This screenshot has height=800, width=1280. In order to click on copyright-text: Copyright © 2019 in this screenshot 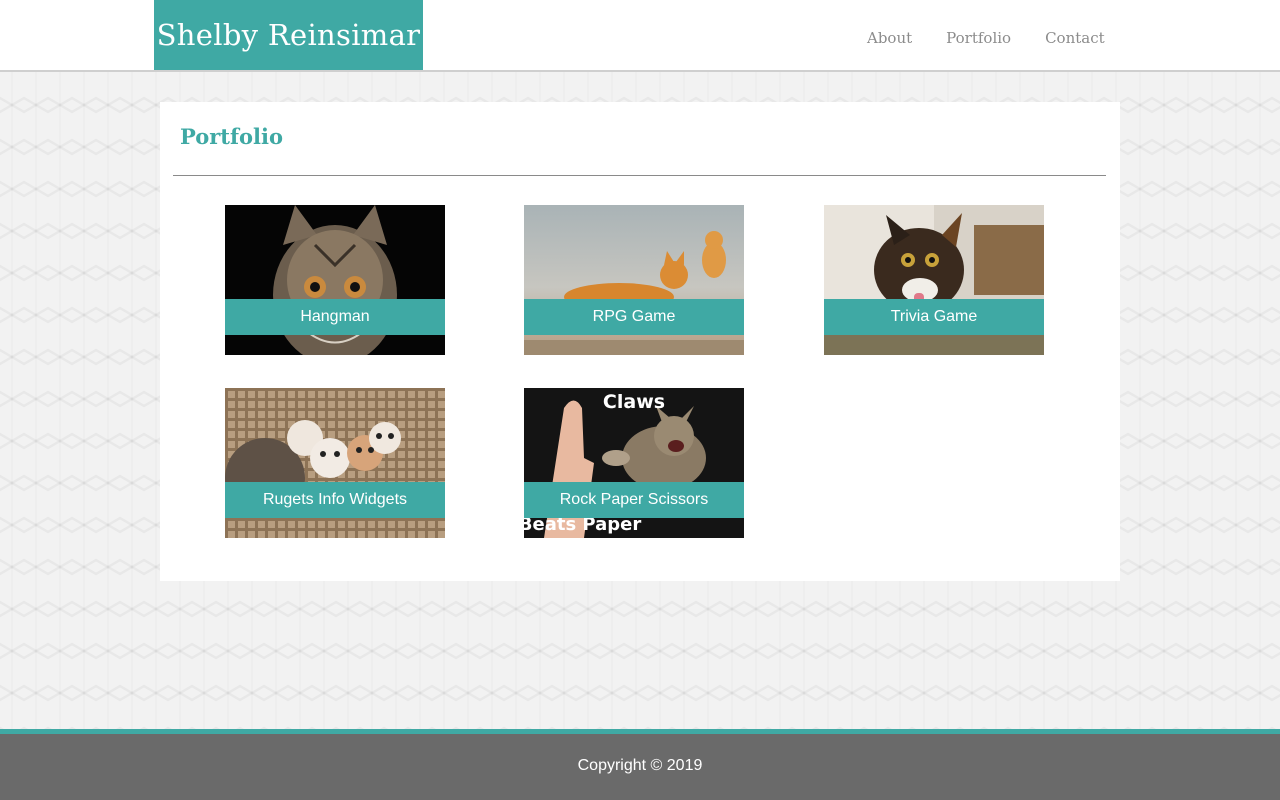, I will do `click(640, 765)`.